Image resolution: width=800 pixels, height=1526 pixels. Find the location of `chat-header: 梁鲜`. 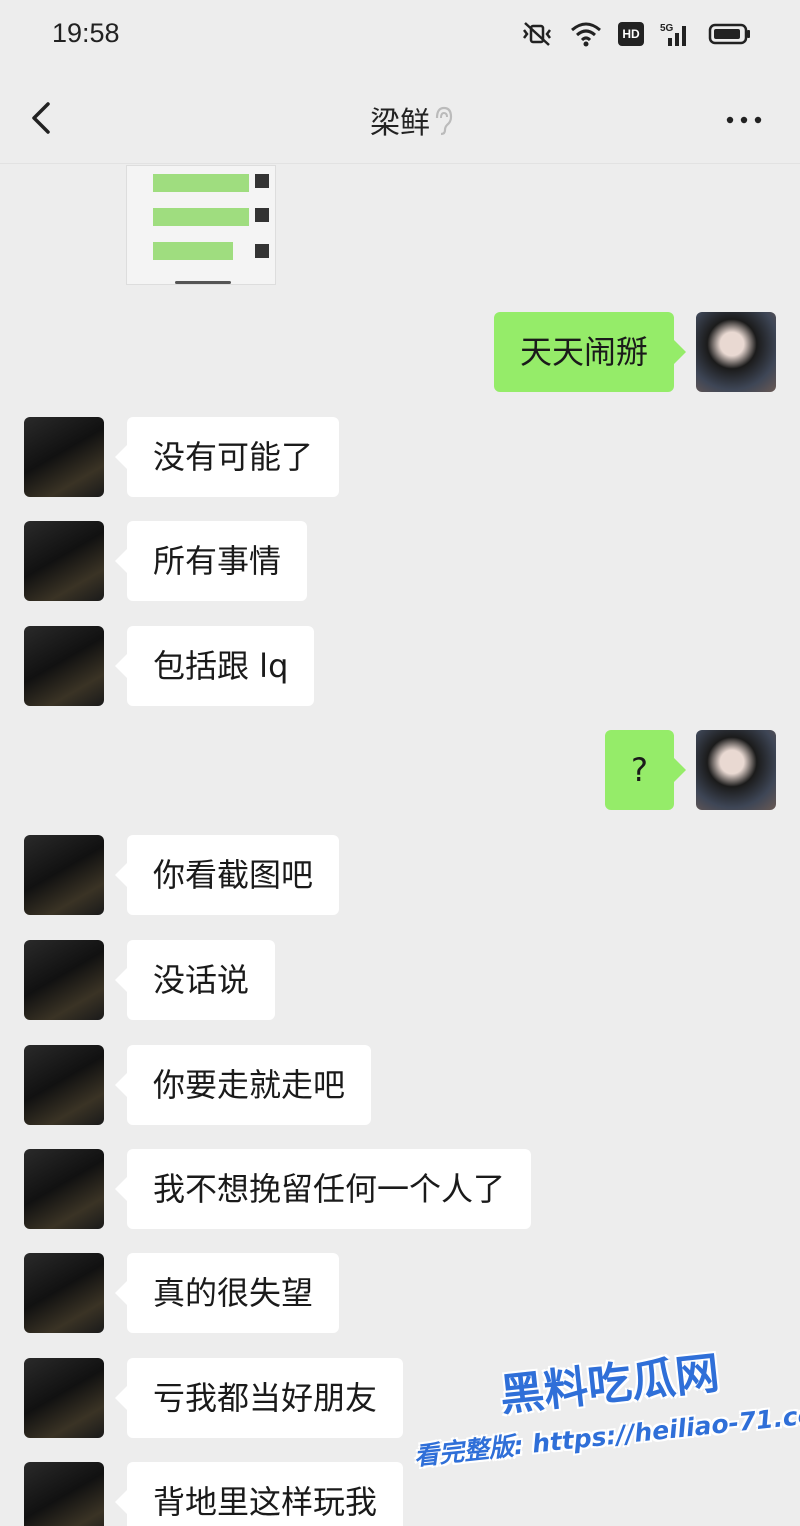

chat-header: 梁鲜 is located at coordinates (400, 118).